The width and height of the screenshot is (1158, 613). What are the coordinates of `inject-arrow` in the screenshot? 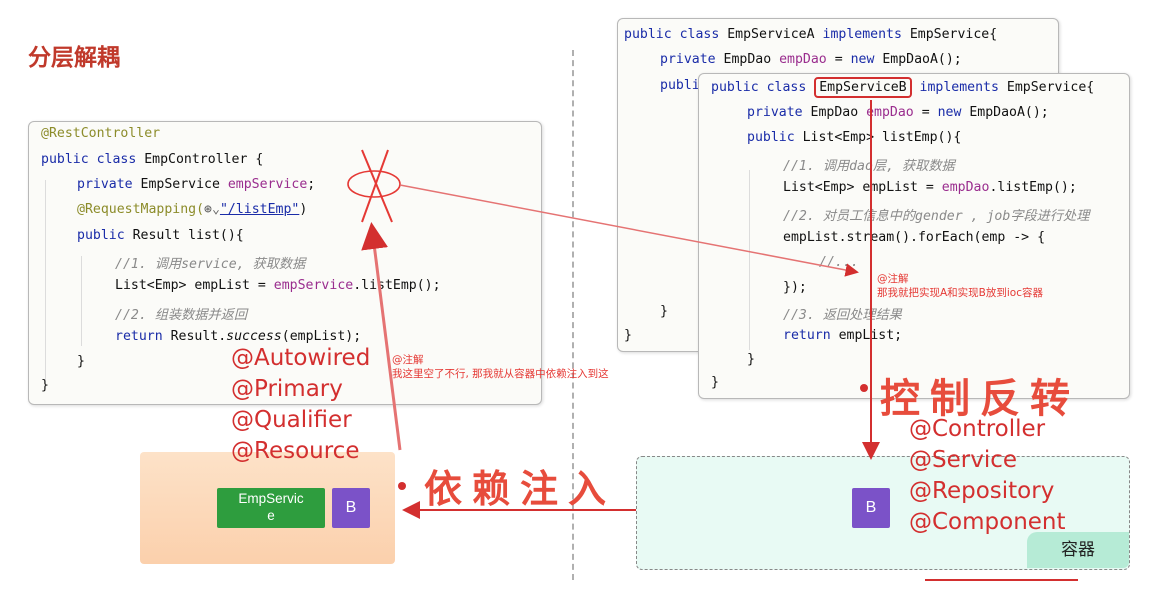 It's located at (381, 336).